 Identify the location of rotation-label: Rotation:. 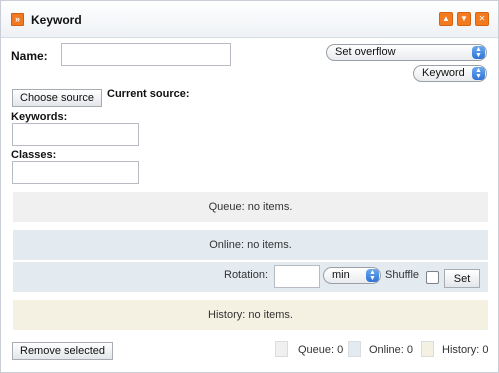
(246, 275).